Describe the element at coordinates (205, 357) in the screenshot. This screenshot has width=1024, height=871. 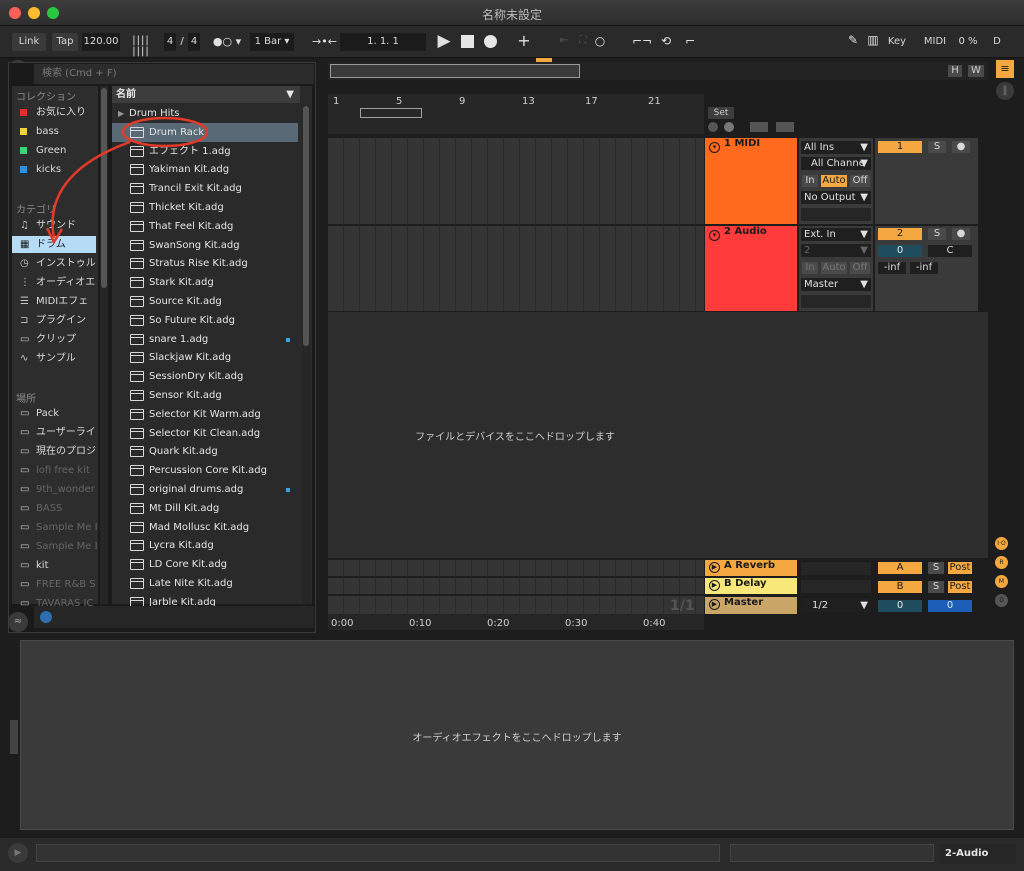
I see `file-row: Slackjaw Kit.adg` at that location.